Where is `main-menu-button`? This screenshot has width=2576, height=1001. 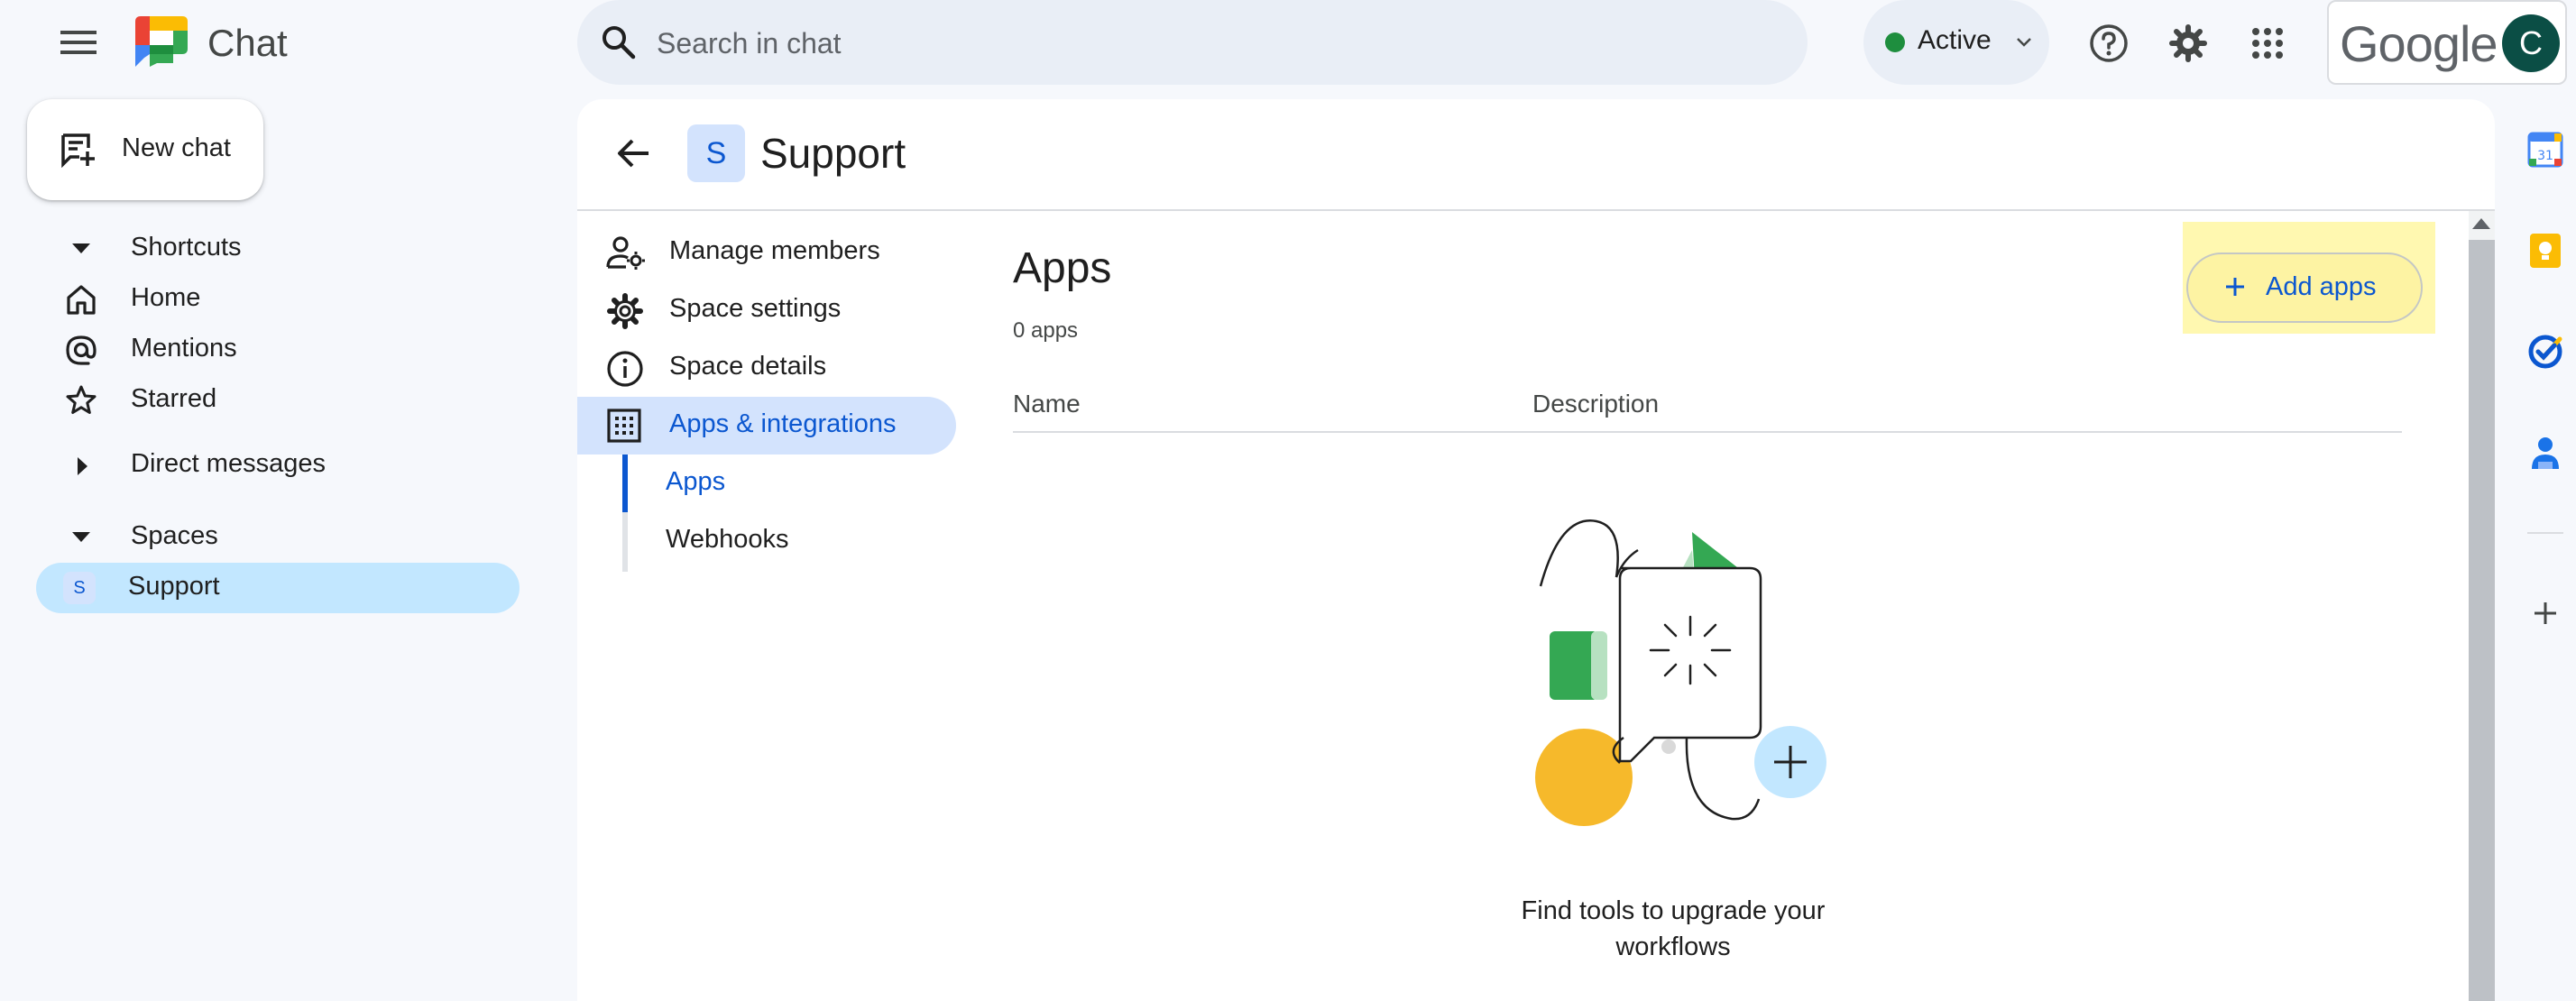 main-menu-button is located at coordinates (78, 42).